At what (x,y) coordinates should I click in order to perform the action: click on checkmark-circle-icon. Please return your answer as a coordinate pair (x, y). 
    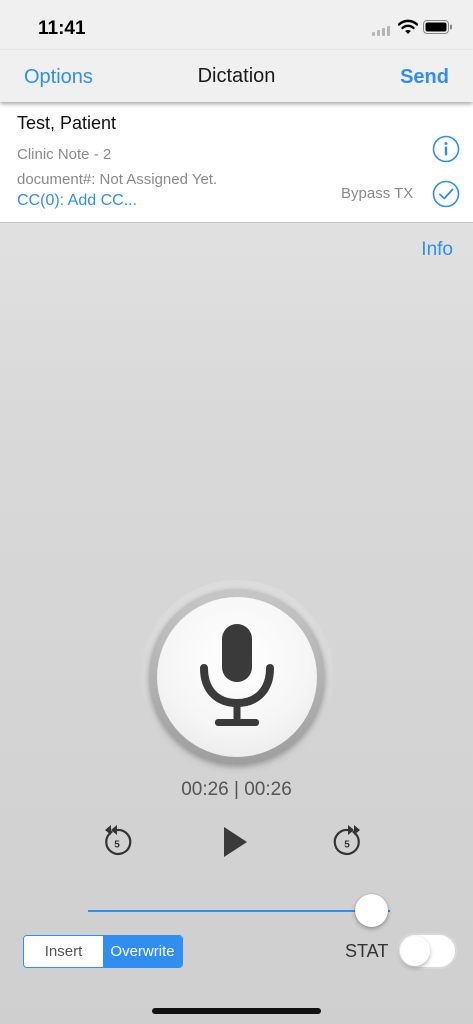
    Looking at the image, I should click on (446, 194).